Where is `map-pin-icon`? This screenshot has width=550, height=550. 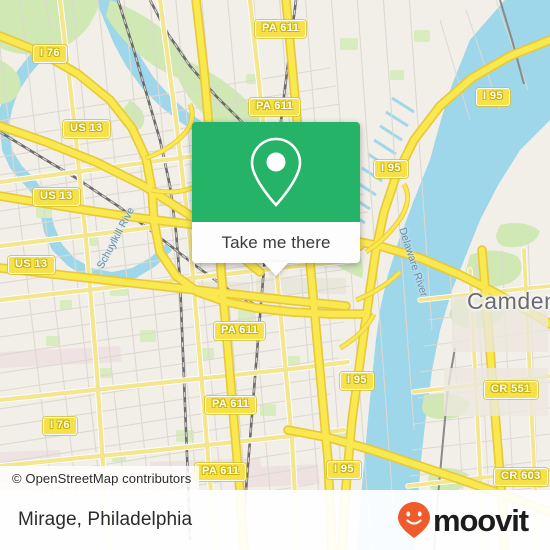 map-pin-icon is located at coordinates (276, 172).